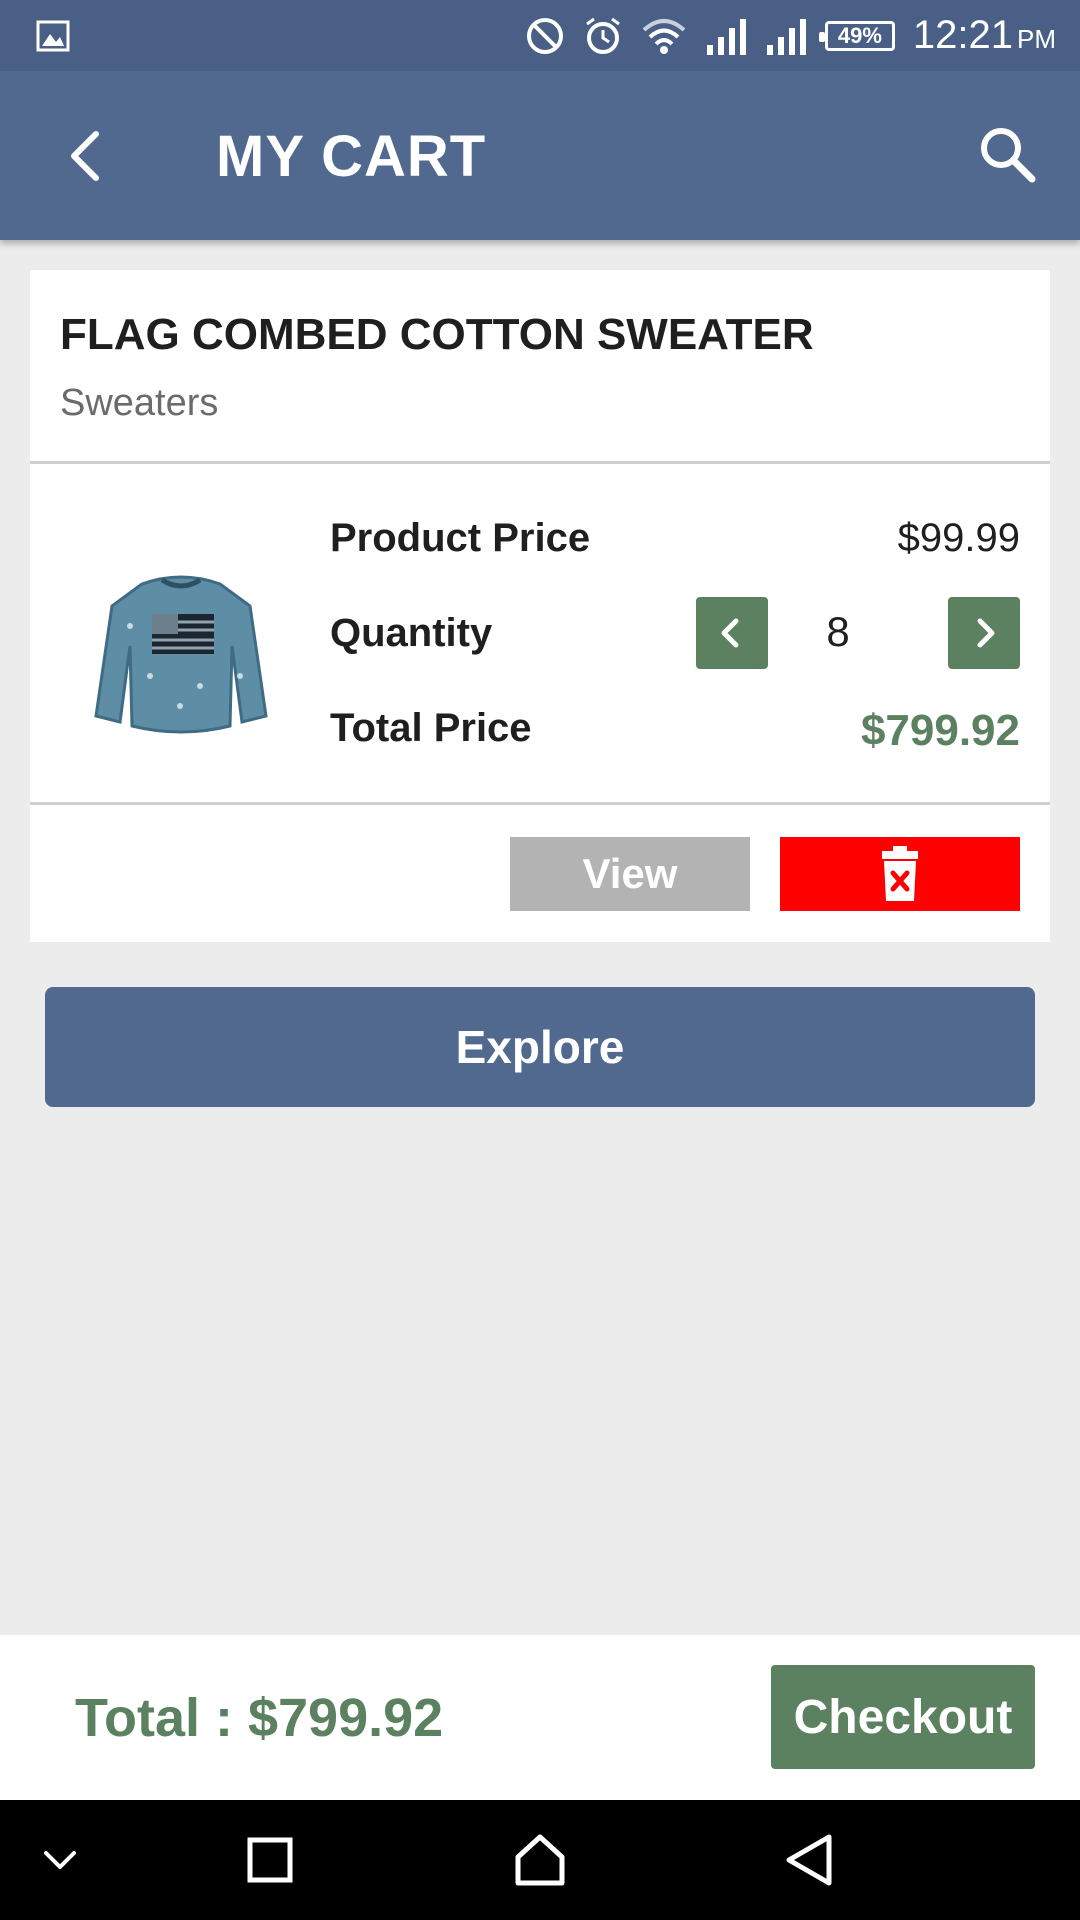 This screenshot has width=1080, height=1920. I want to click on quantity-label: Quantity, so click(411, 633).